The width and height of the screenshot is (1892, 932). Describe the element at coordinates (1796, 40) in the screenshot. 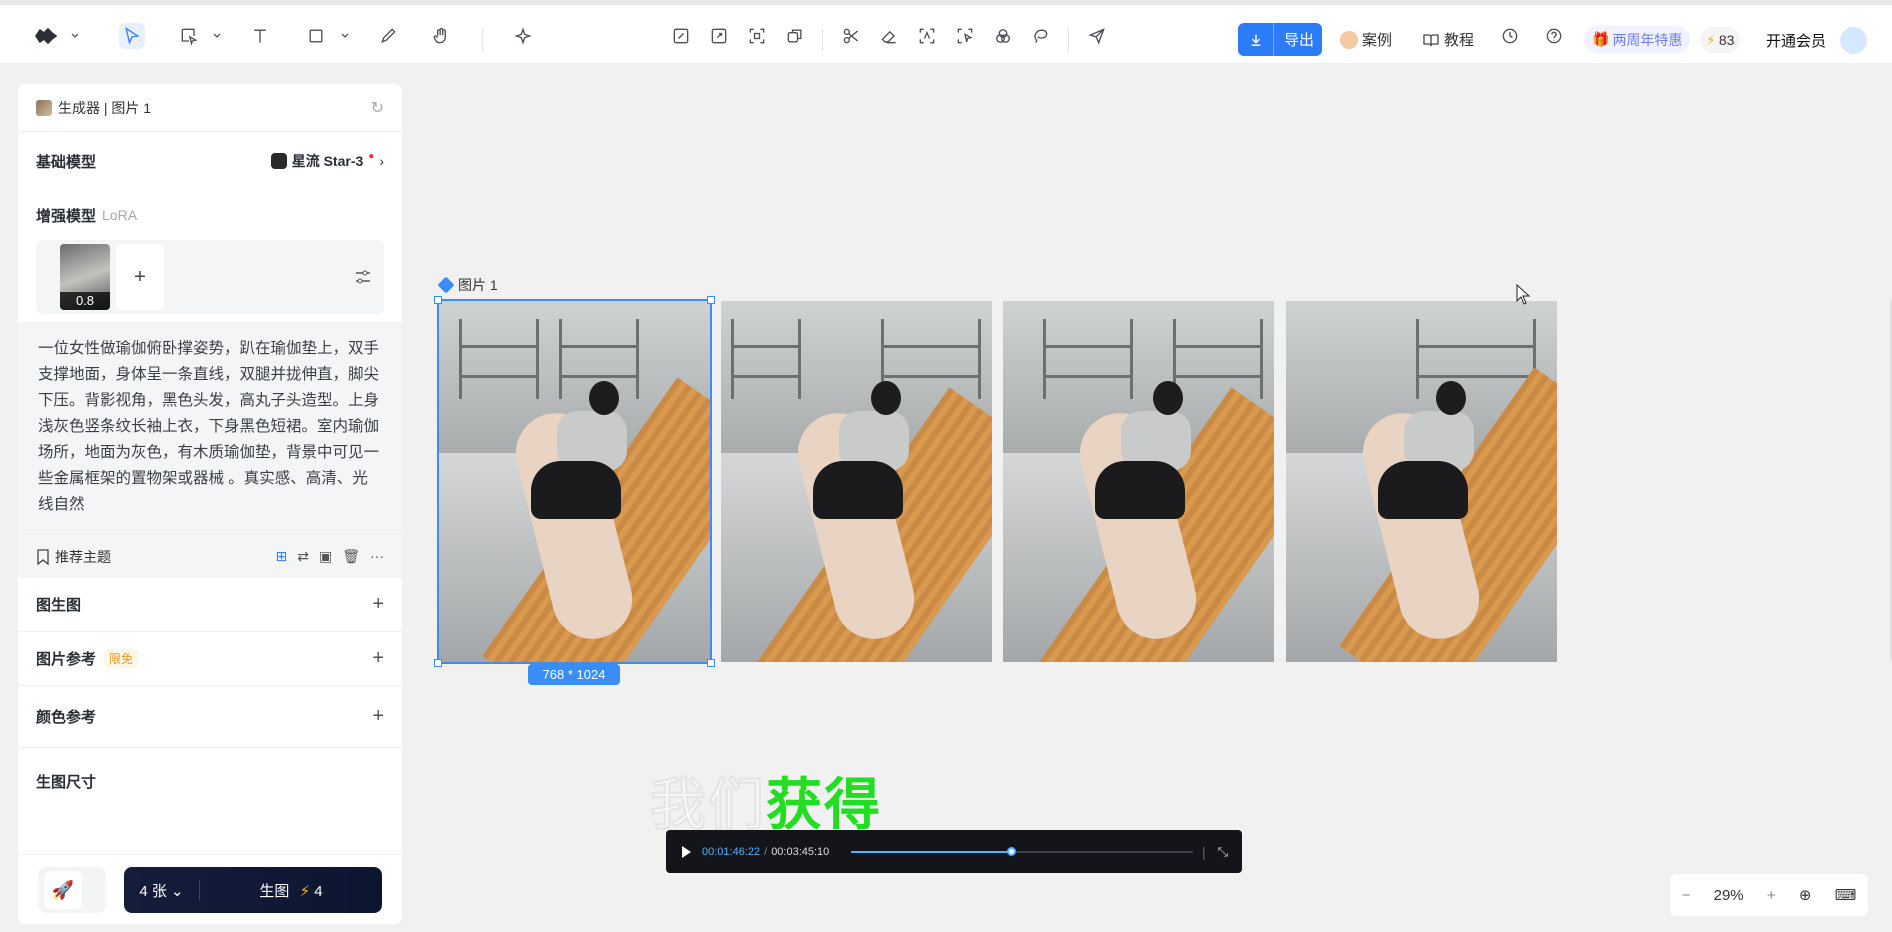

I see `member-button: 开通会员` at that location.